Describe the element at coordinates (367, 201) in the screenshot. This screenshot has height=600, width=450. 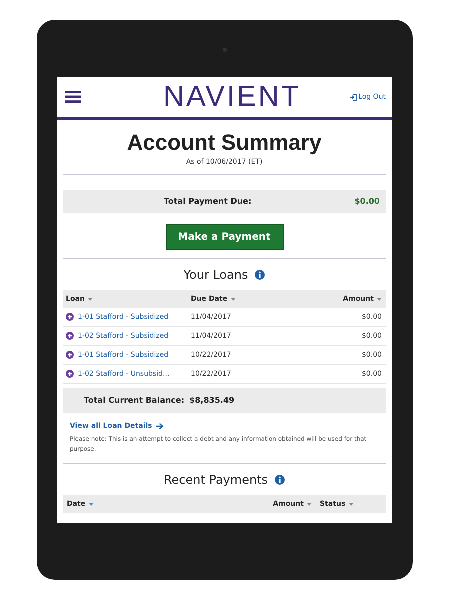
I see `payment-due-amount: $0.00` at that location.